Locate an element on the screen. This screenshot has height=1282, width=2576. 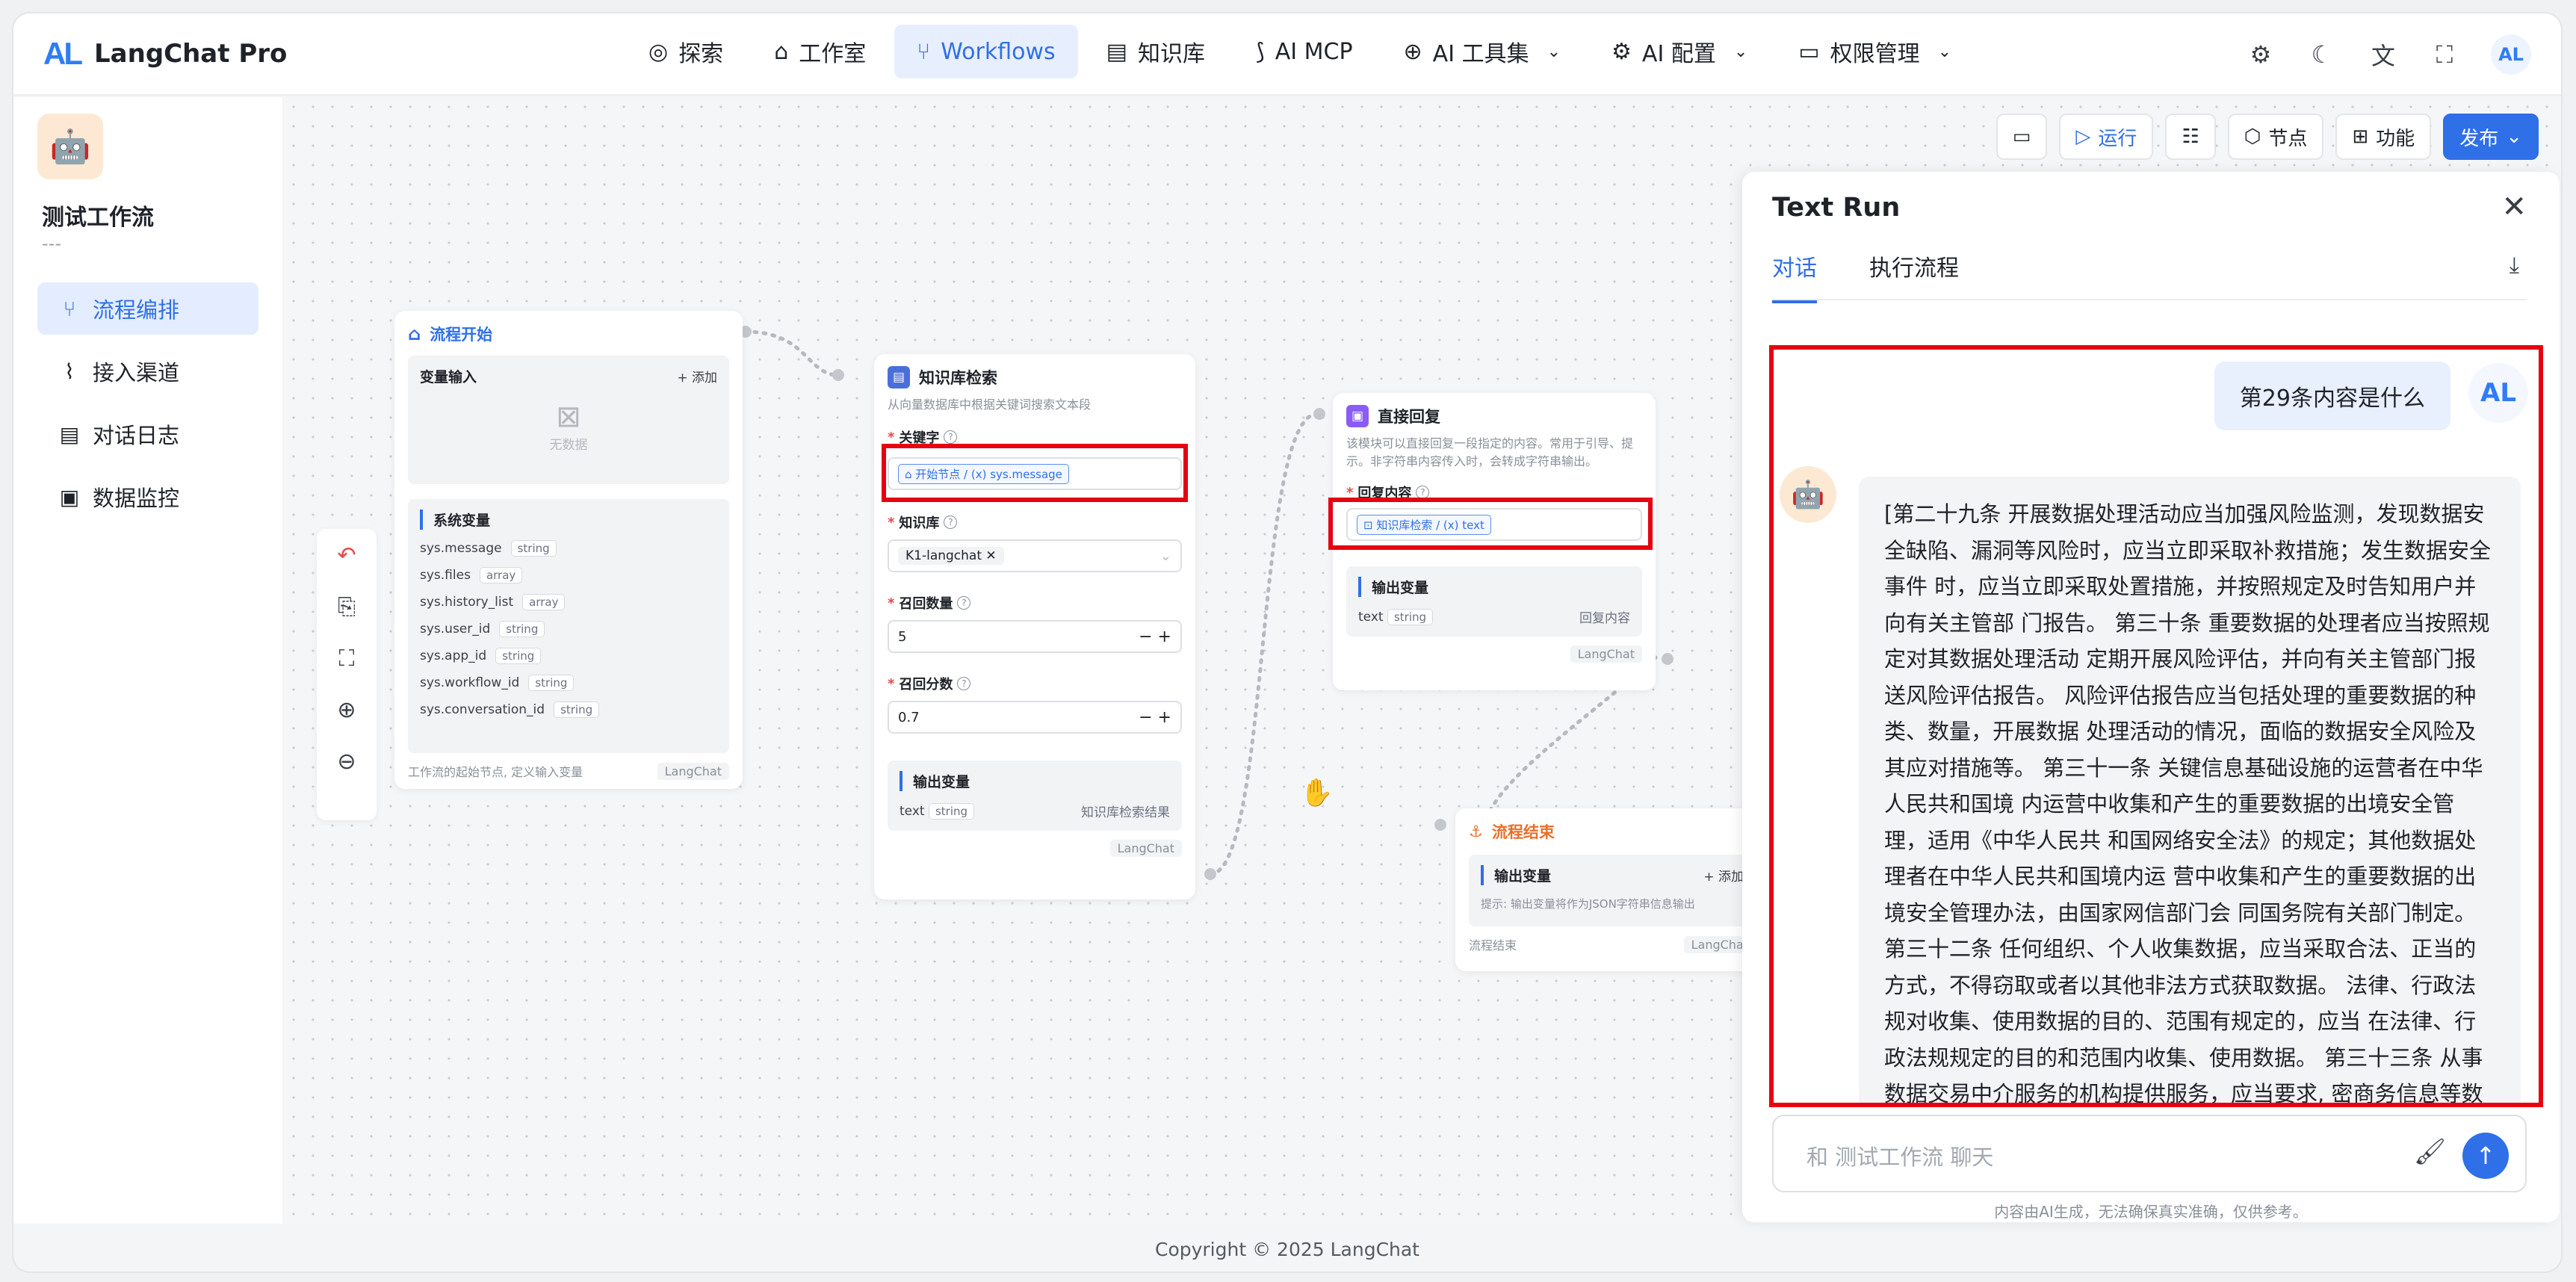
tab-execution-flow: 执行流程 is located at coordinates (1914, 276).